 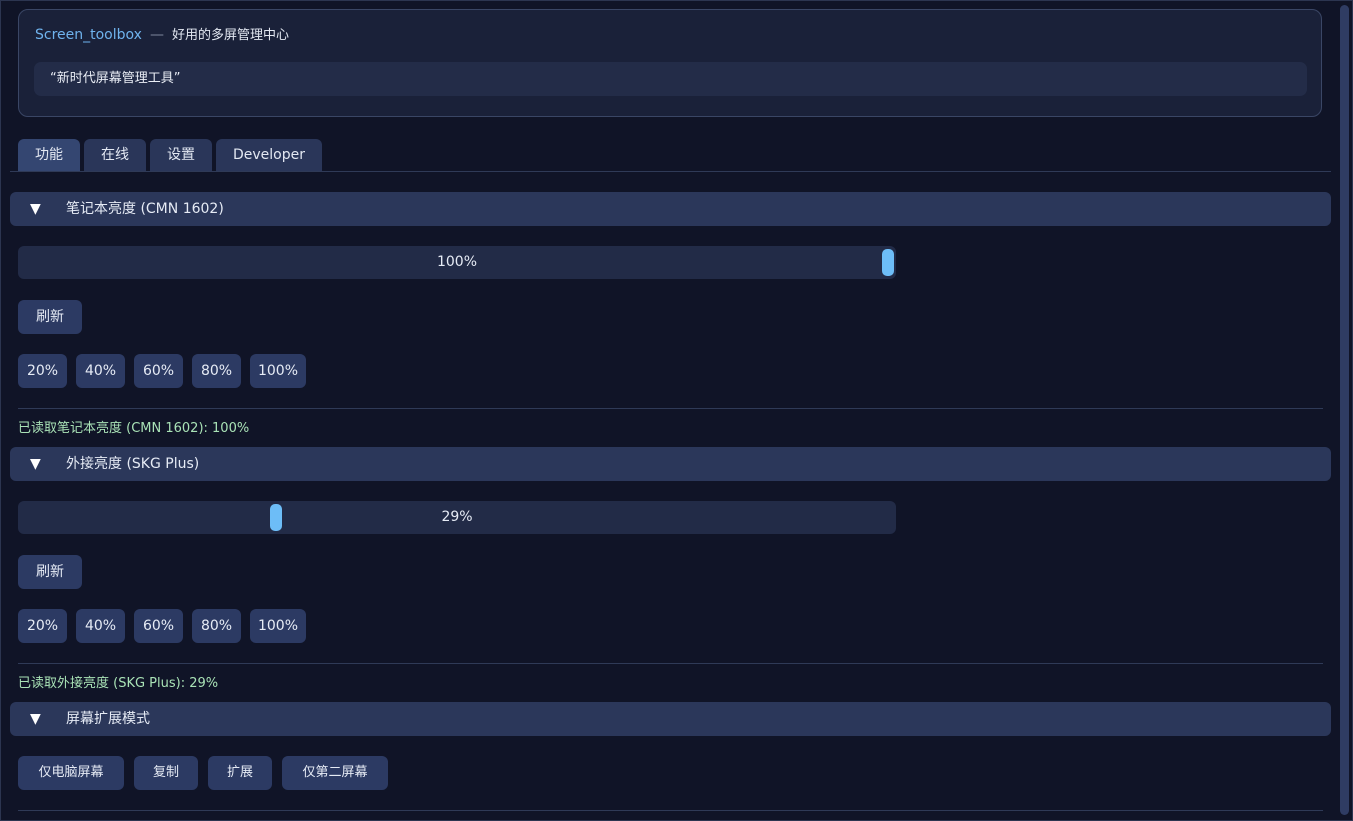 What do you see at coordinates (275, 517) in the screenshot?
I see `external-slider-handle` at bounding box center [275, 517].